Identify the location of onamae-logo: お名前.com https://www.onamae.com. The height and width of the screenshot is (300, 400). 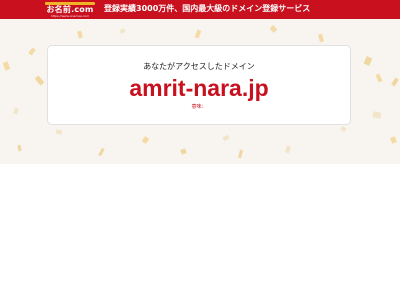
(70, 9).